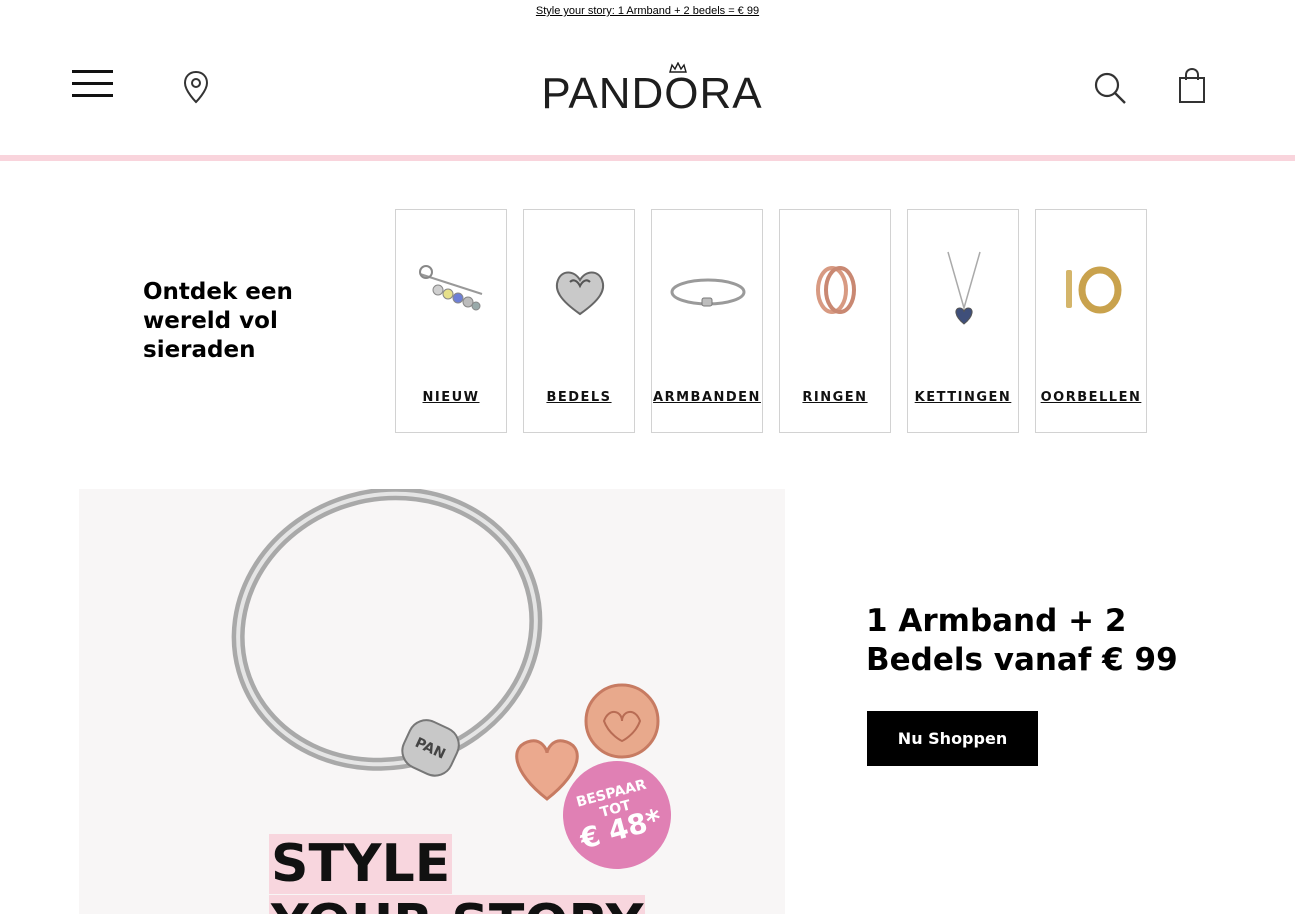 The image size is (1295, 914). Describe the element at coordinates (361, 864) in the screenshot. I see `hero-title-line1: STYLE` at that location.